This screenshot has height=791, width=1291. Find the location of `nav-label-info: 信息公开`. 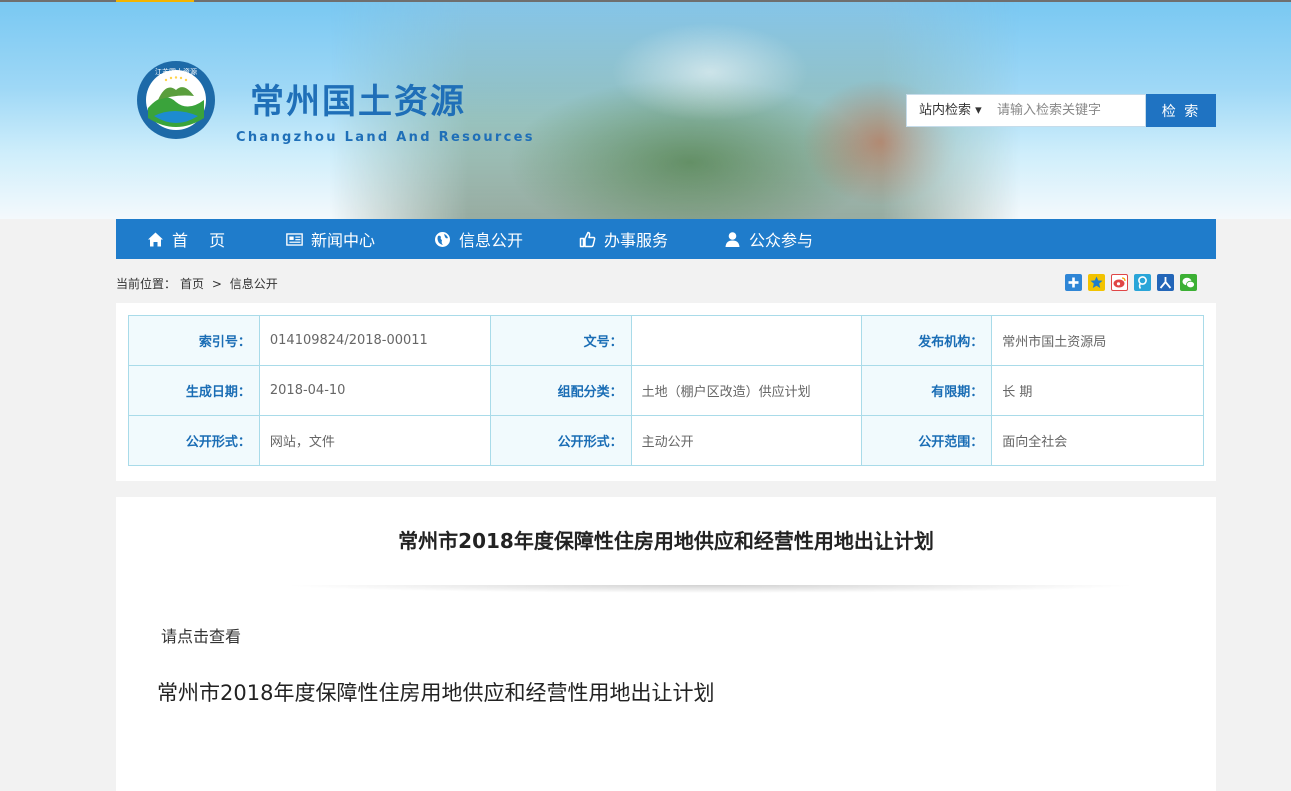

nav-label-info: 信息公开 is located at coordinates (491, 240).